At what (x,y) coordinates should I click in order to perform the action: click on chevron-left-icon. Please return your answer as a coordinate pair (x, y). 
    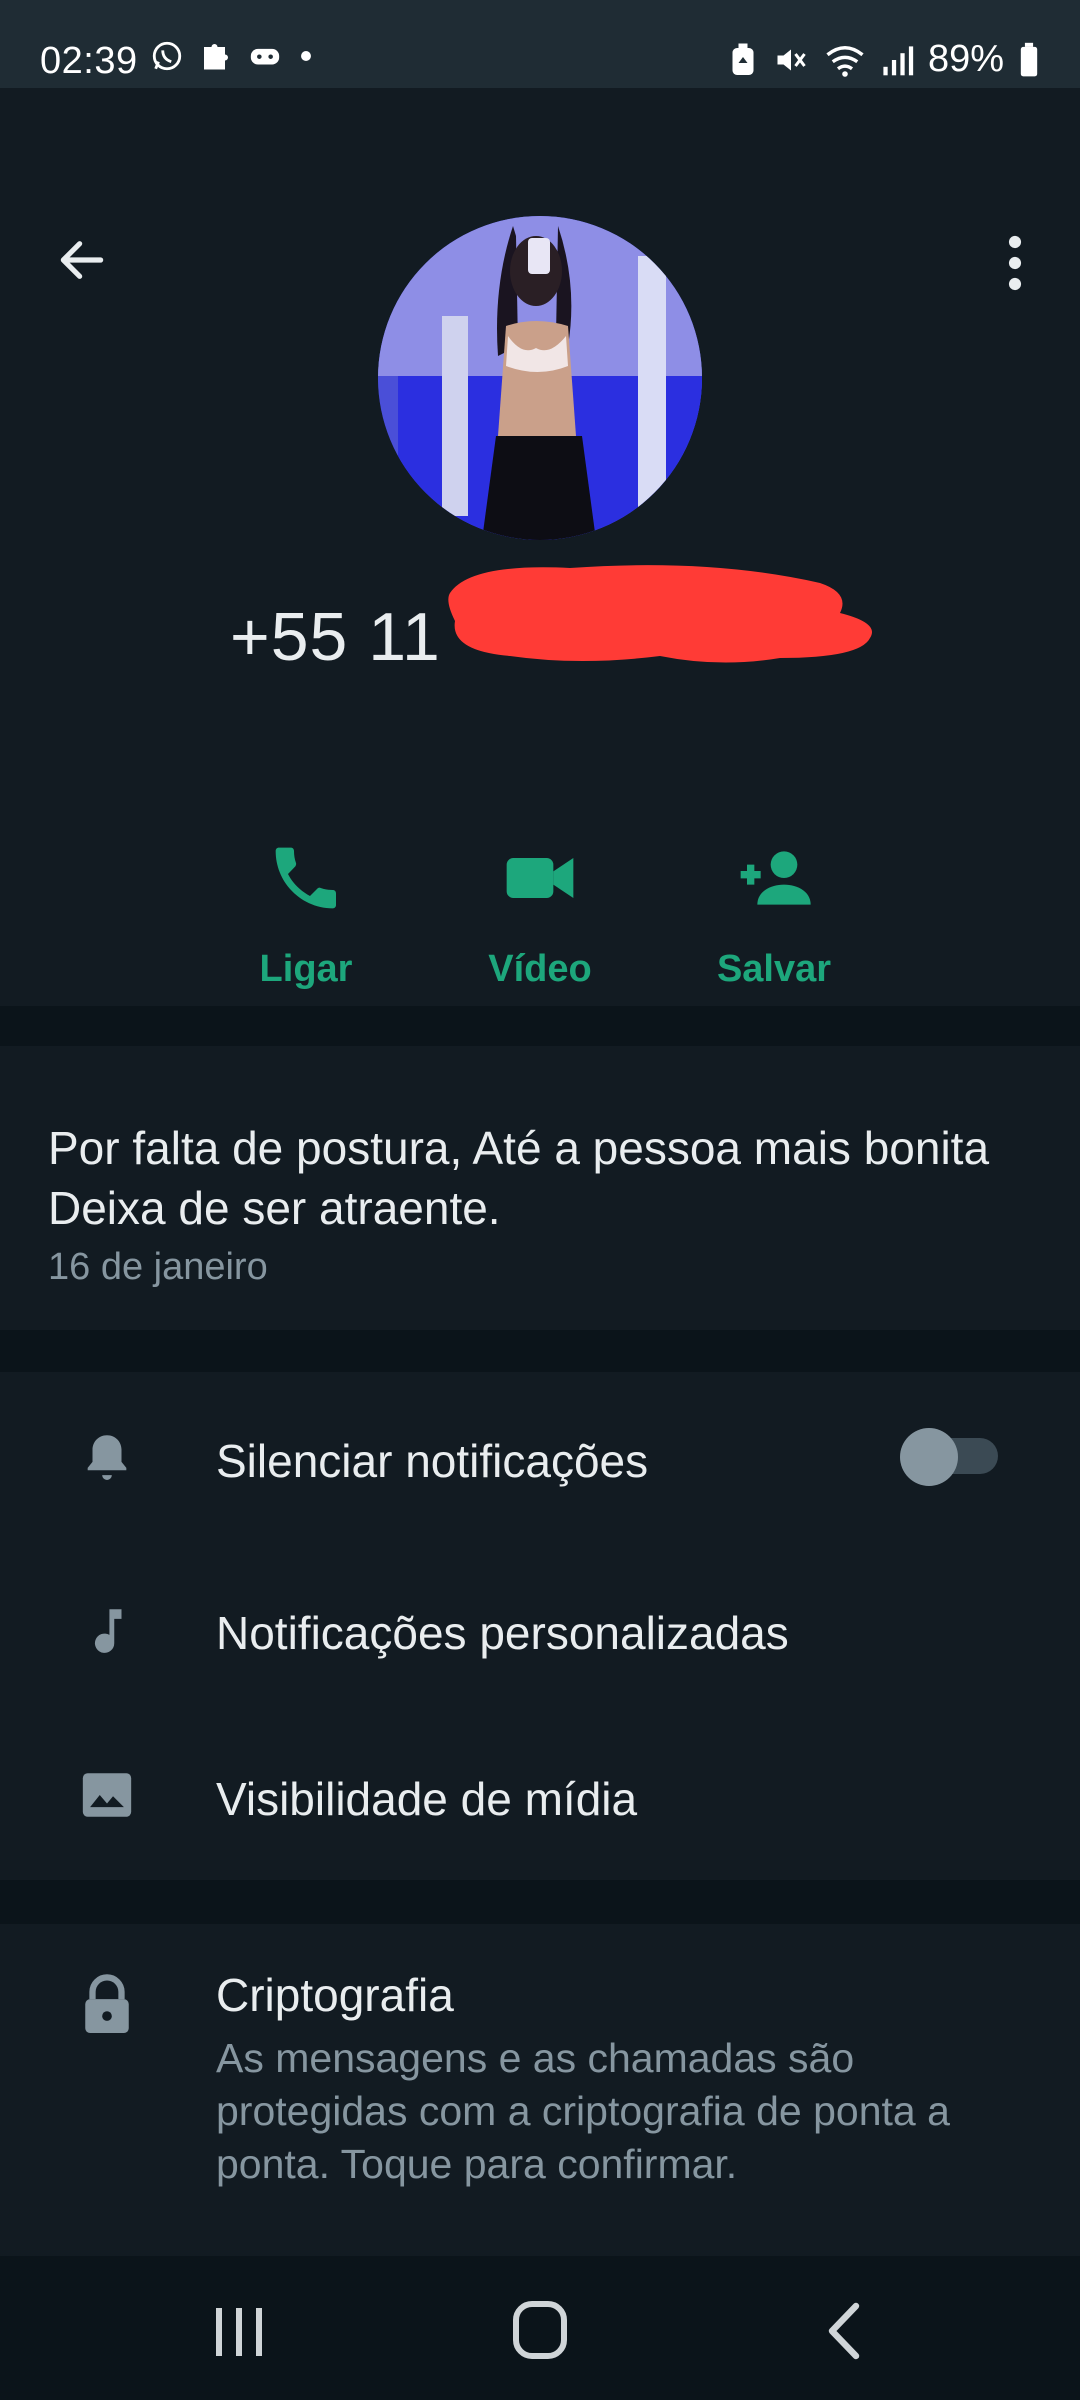
    Looking at the image, I should click on (844, 2331).